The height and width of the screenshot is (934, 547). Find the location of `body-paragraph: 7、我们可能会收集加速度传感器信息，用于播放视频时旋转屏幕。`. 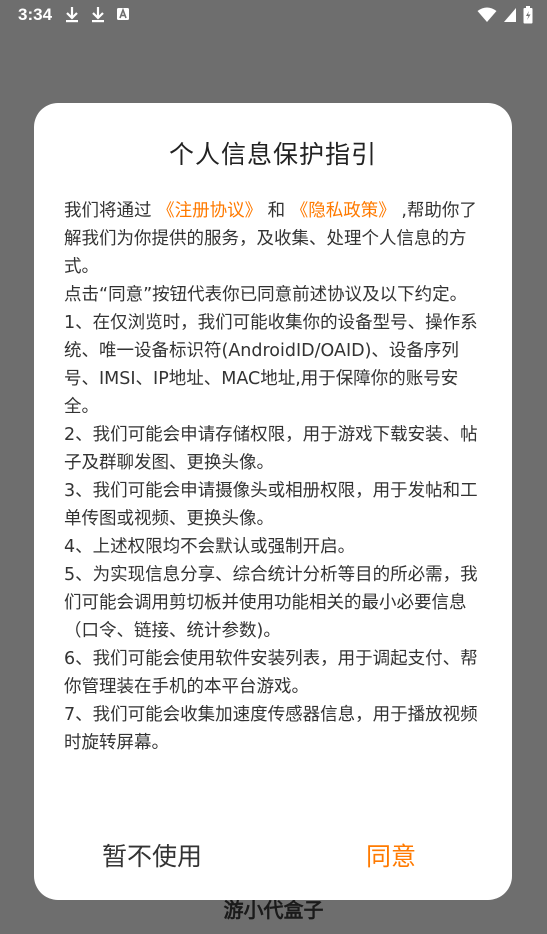

body-paragraph: 7、我们可能会收集加速度传感器信息，用于播放视频时旋转屏幕。 is located at coordinates (271, 729).